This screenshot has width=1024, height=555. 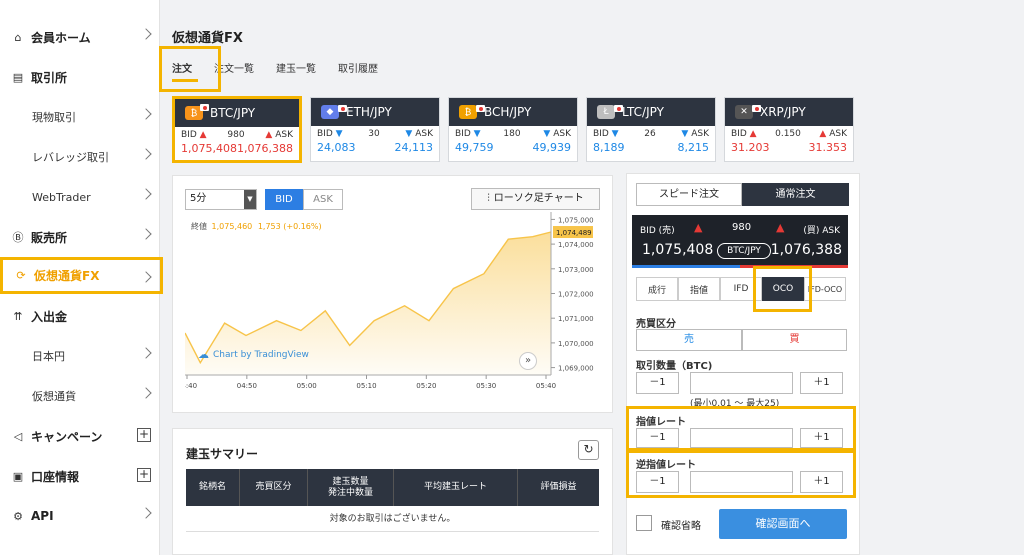 I want to click on page-title: 仮想通貨FX, so click(x=207, y=38).